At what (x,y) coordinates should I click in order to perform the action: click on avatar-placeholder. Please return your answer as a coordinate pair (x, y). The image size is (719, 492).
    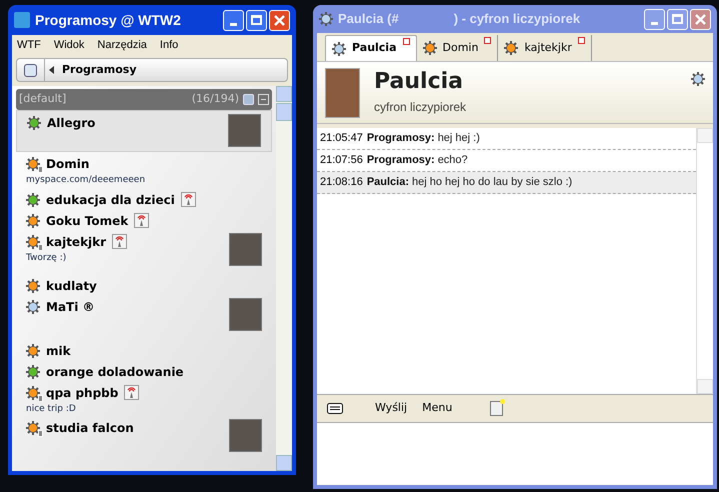
    Looking at the image, I should click on (342, 93).